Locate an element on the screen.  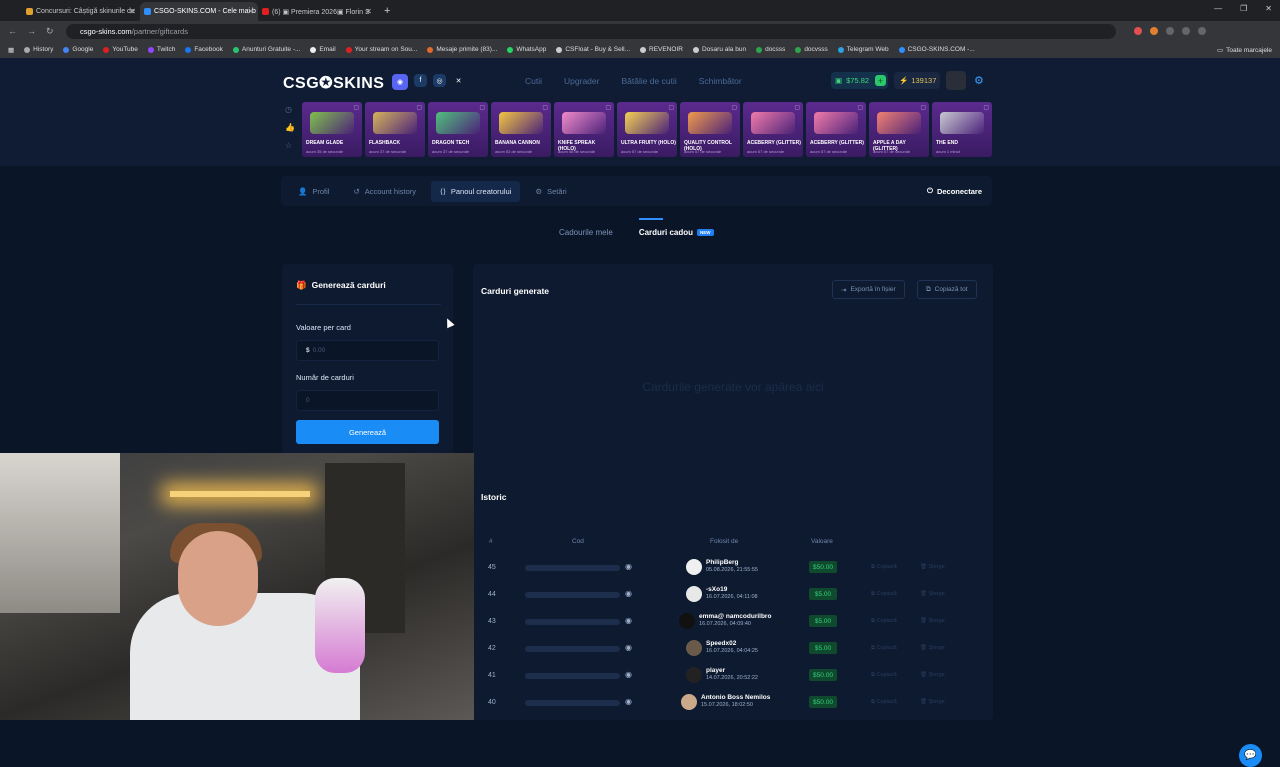
bookmark-item: Twitch is located at coordinates (161, 49).